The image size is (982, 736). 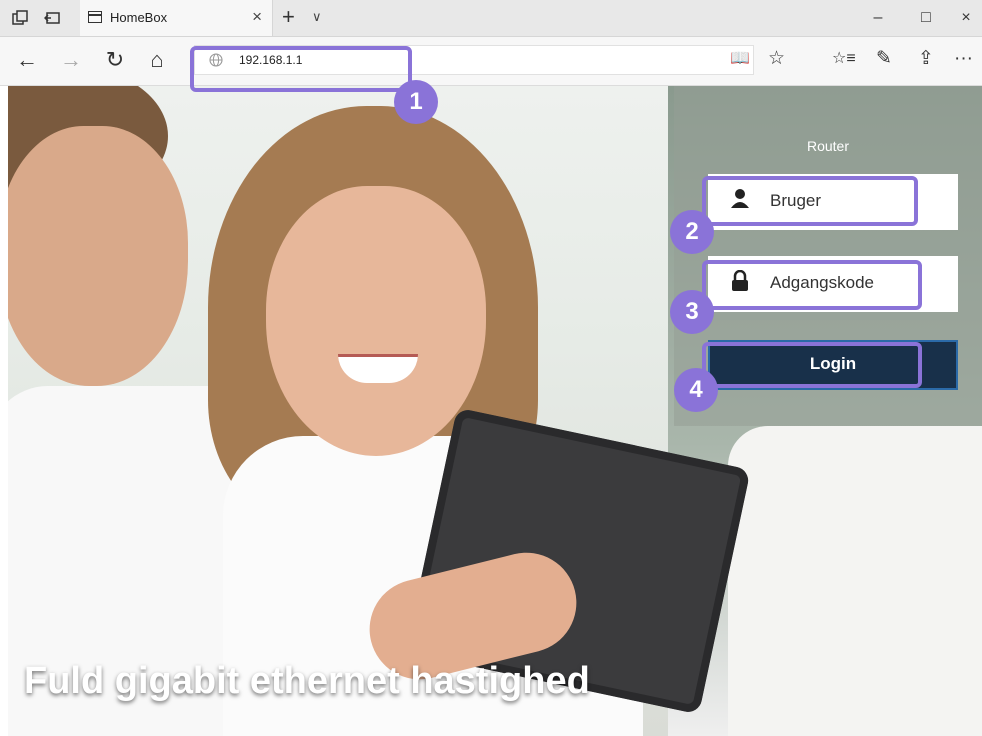 I want to click on step-badge-4: 4, so click(x=696, y=390).